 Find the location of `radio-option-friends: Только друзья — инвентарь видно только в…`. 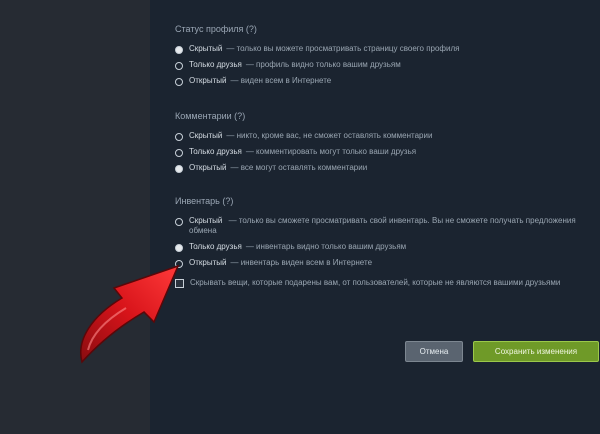

radio-option-friends: Только друзья — инвентарь видно только в… is located at coordinates (380, 247).